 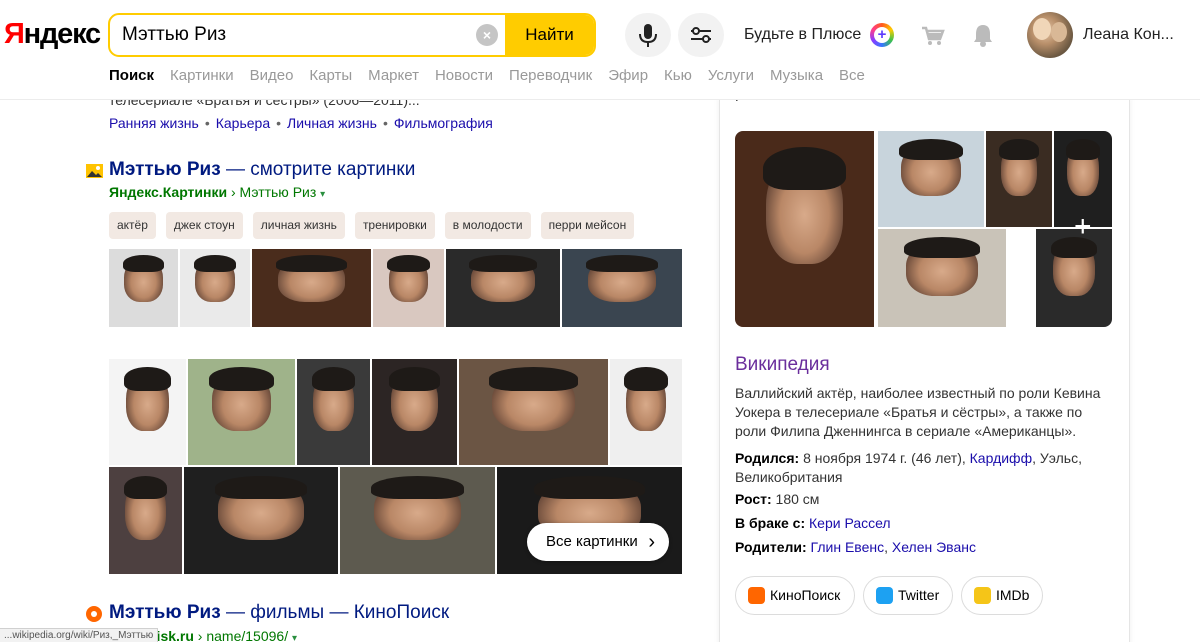 What do you see at coordinates (297, 35) in the screenshot?
I see `search-input` at bounding box center [297, 35].